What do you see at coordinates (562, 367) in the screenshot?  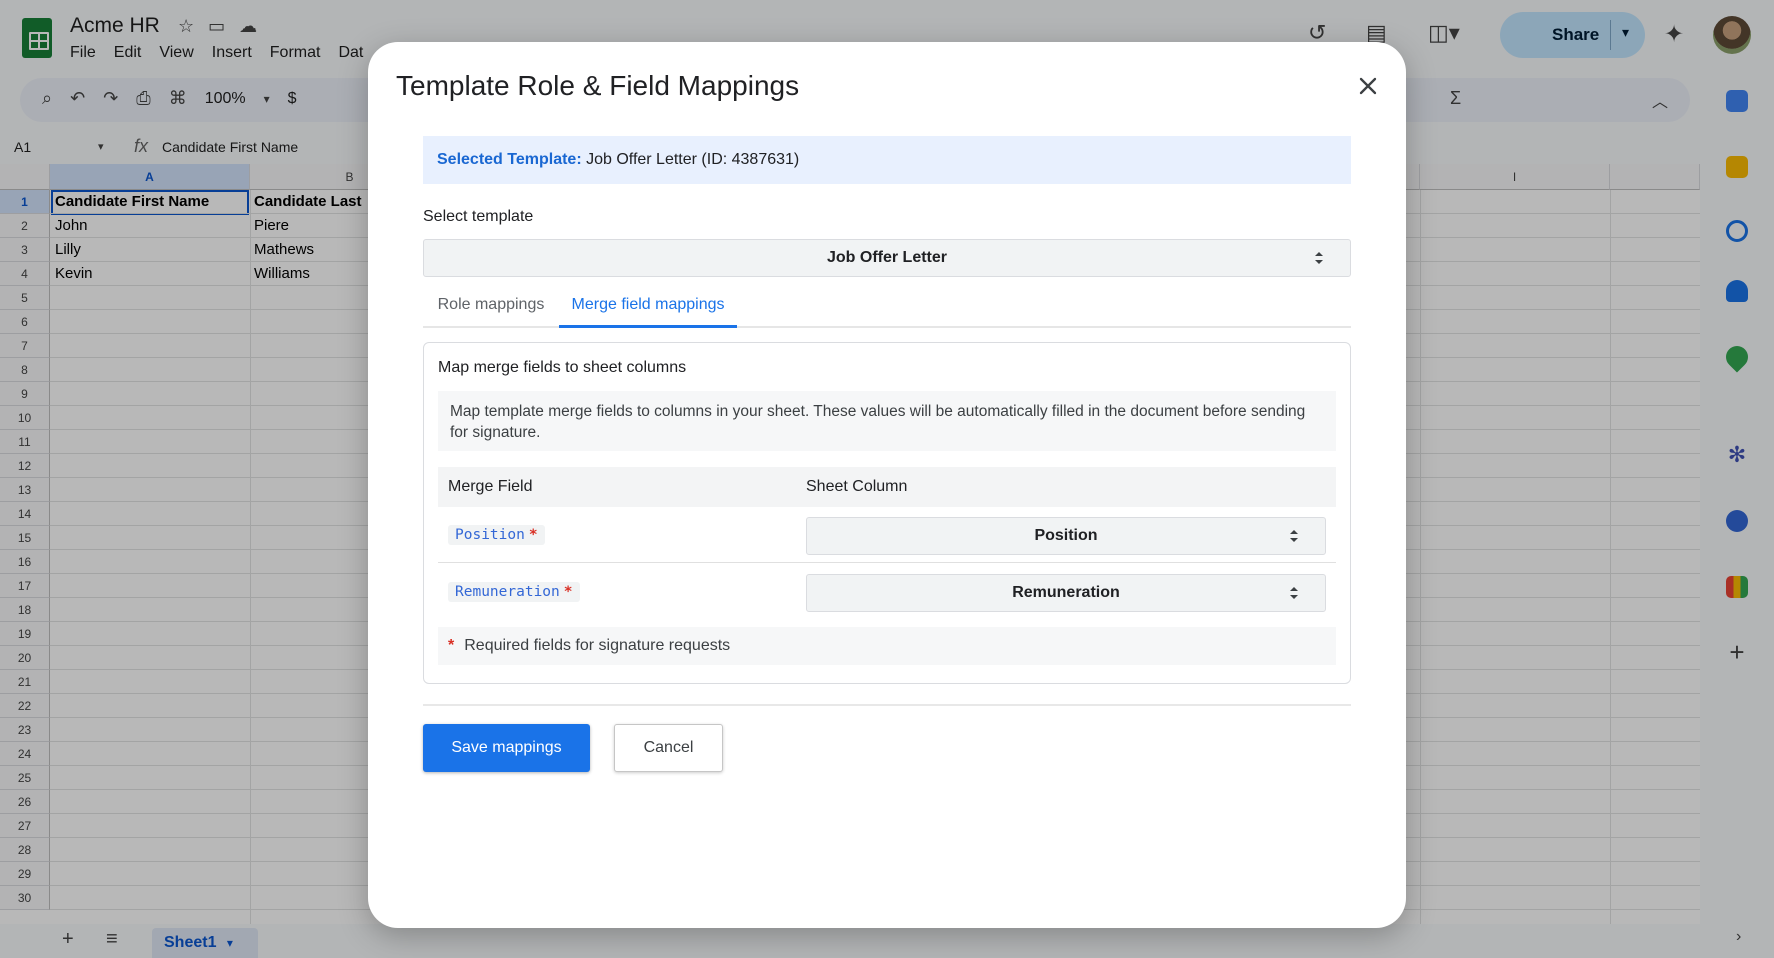 I see `card-title: Map merge fields to sheet columns` at bounding box center [562, 367].